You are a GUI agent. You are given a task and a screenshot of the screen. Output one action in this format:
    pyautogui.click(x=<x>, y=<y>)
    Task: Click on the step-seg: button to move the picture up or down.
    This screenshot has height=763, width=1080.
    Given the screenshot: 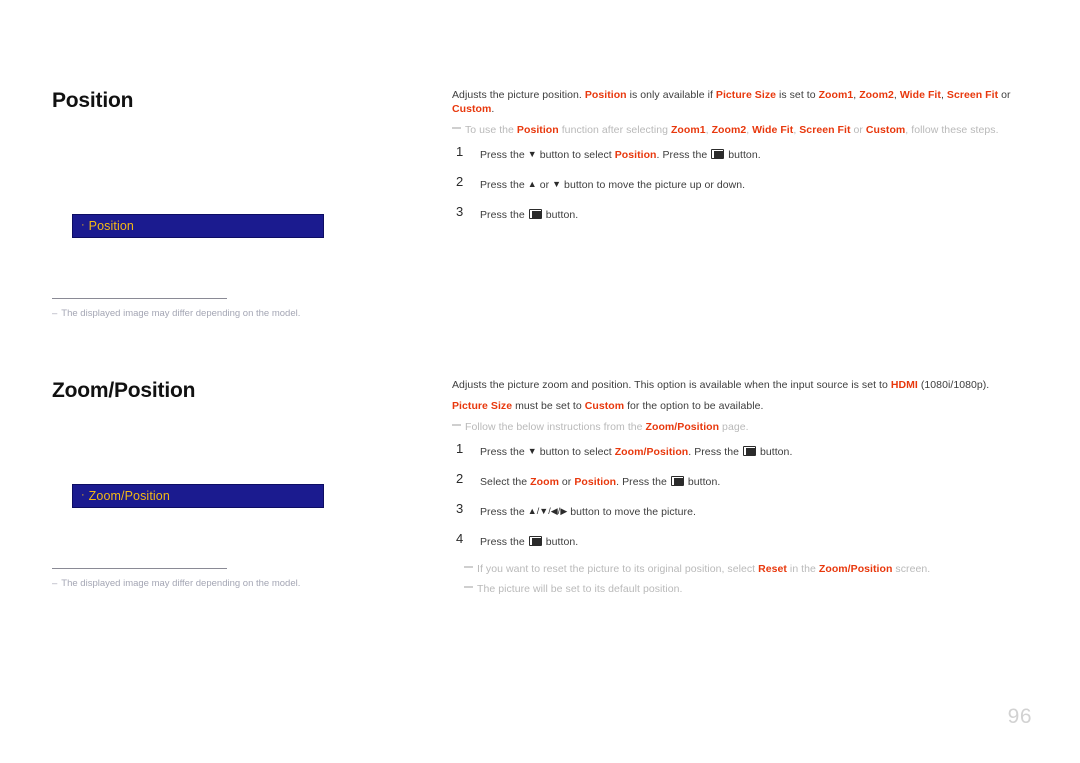 What is the action you would take?
    pyautogui.click(x=653, y=185)
    